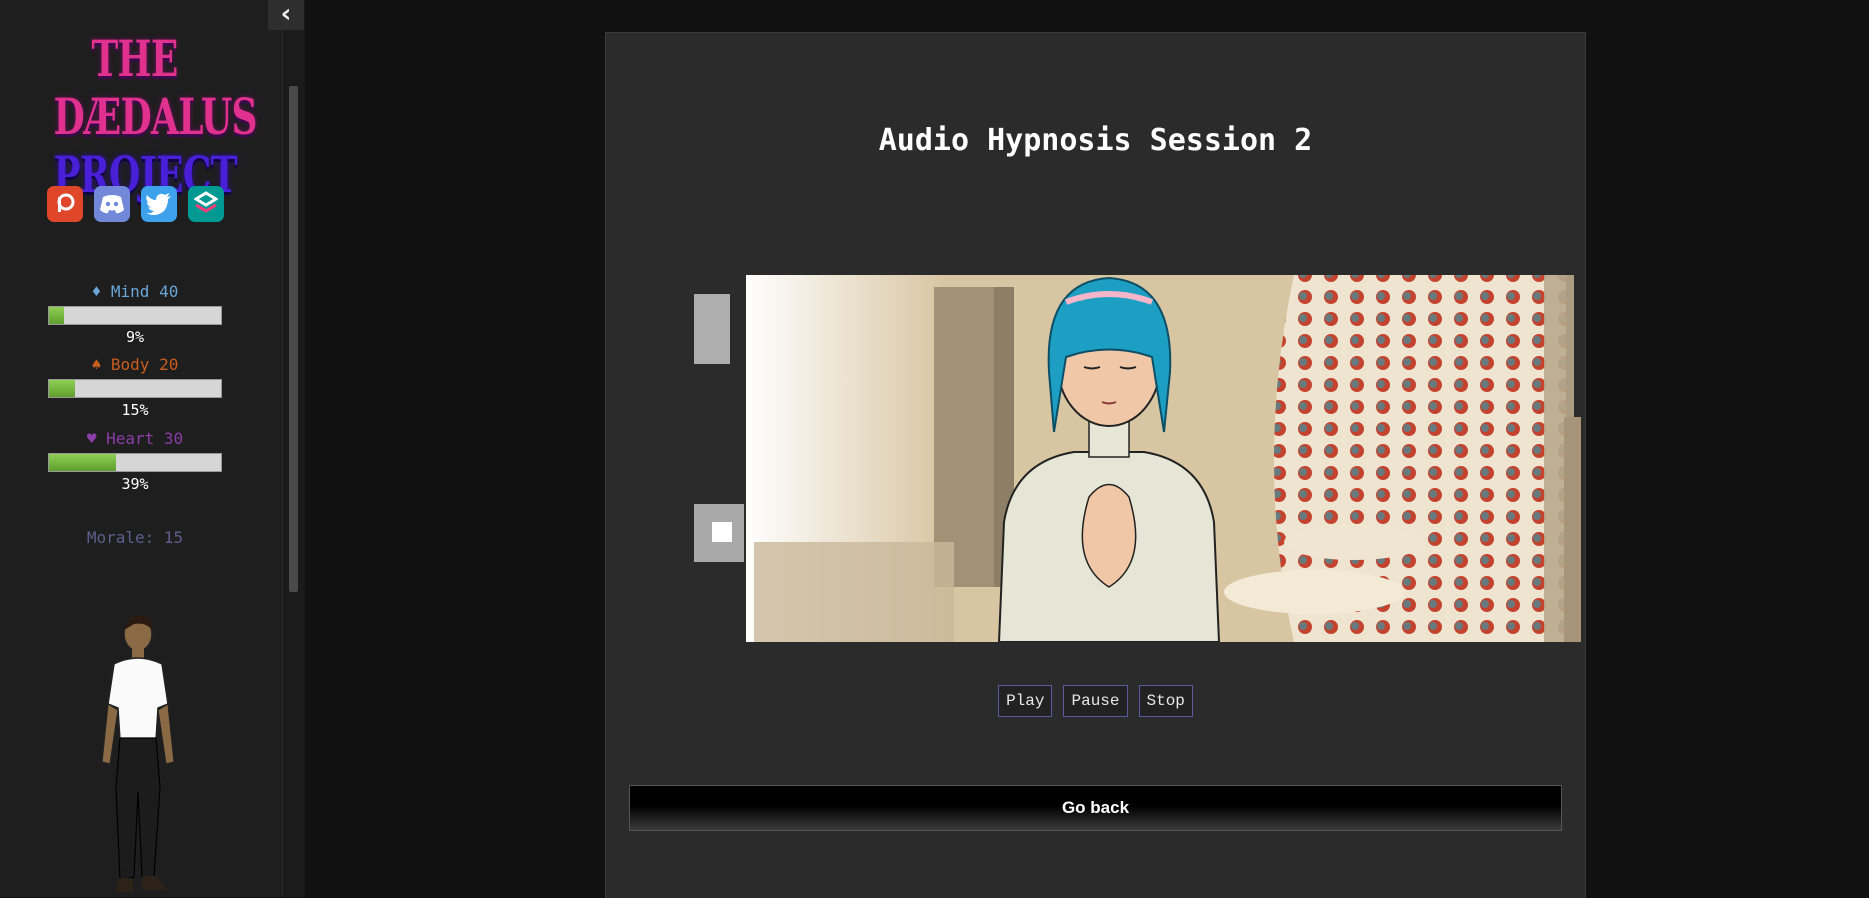  I want to click on social-links, so click(135, 204).